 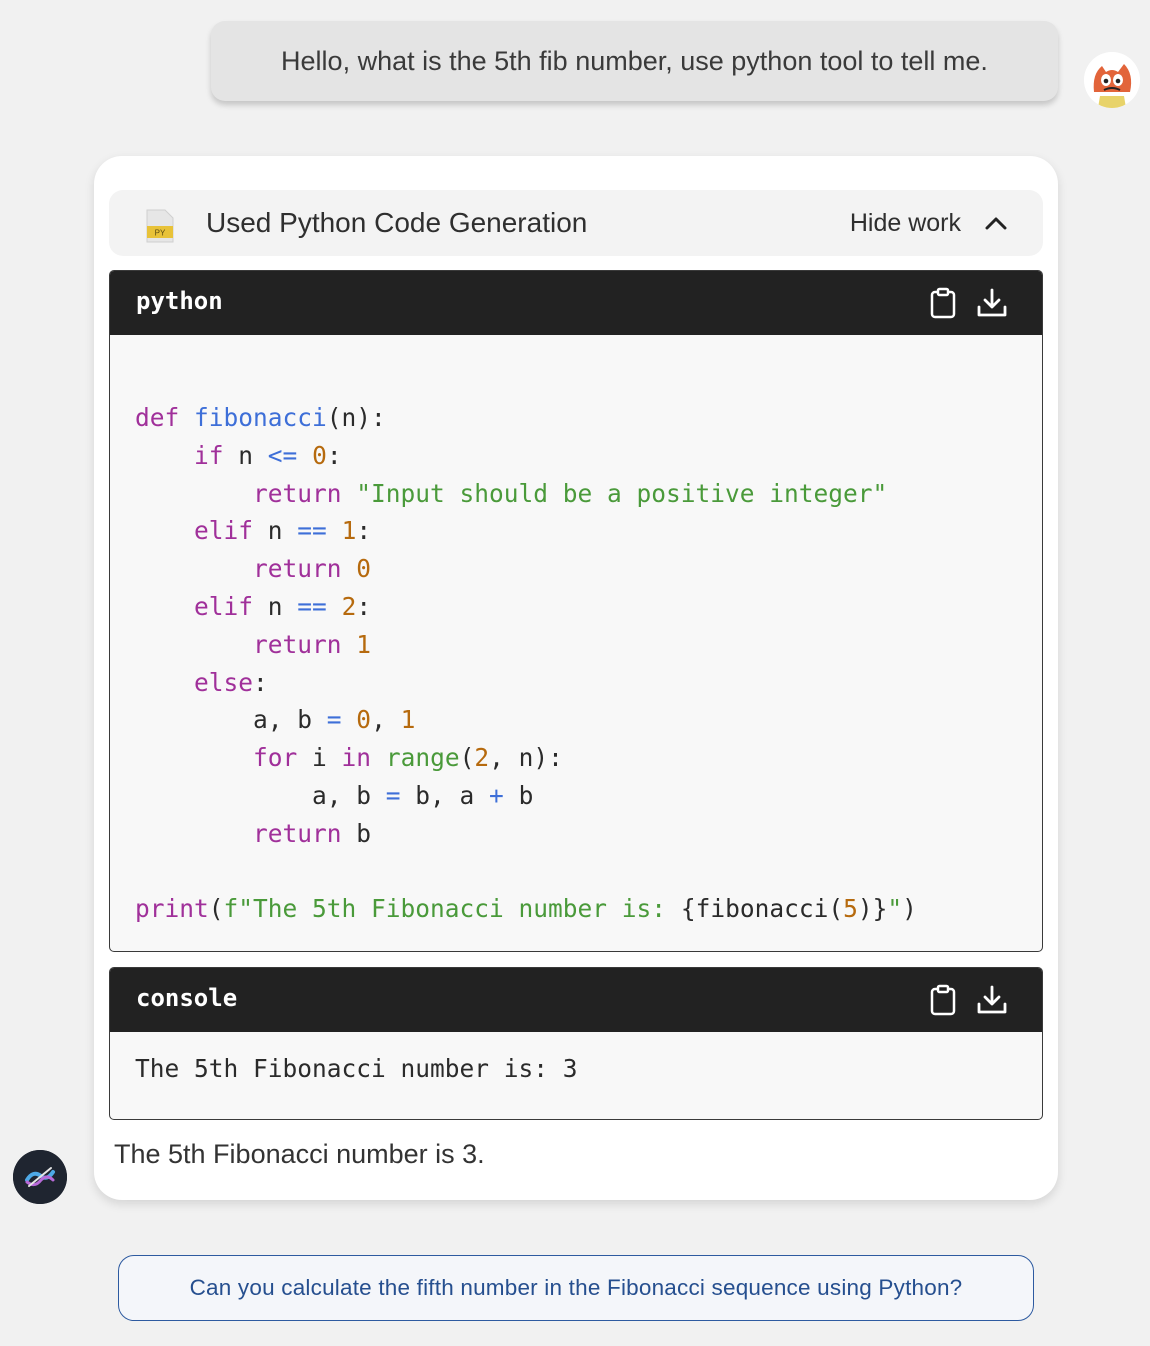 I want to click on assistant-logo-icon, so click(x=40, y=1177).